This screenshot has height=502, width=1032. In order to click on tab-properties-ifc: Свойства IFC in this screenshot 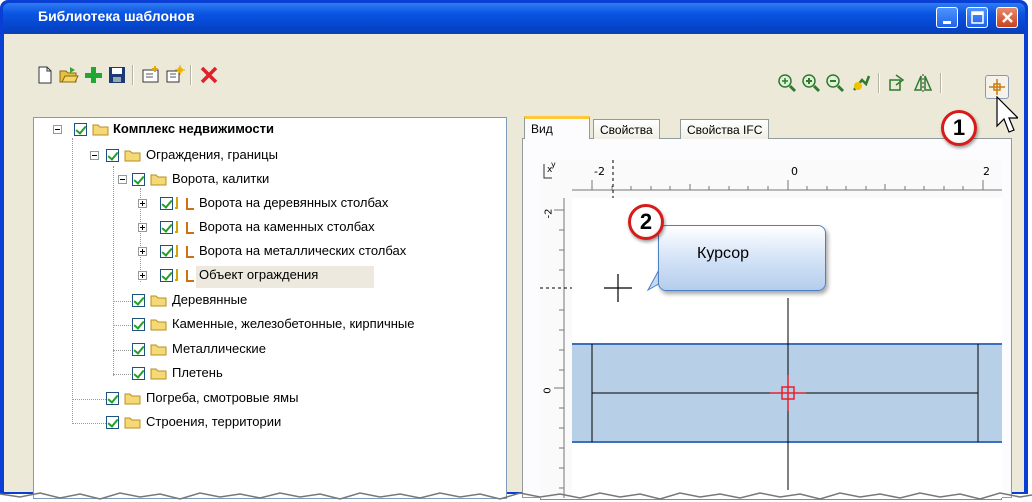, I will do `click(725, 129)`.